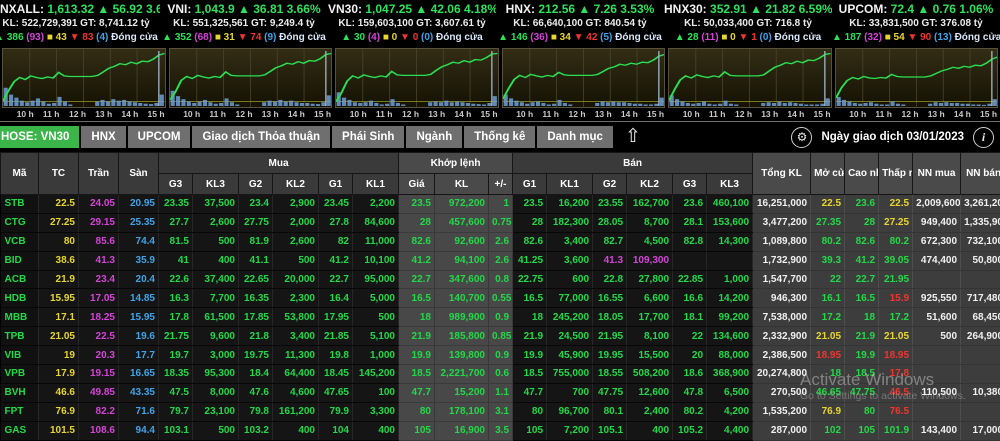 The height and width of the screenshot is (441, 1000). Describe the element at coordinates (980, 317) in the screenshot. I see `cell-nn-ban: 68,450` at that location.